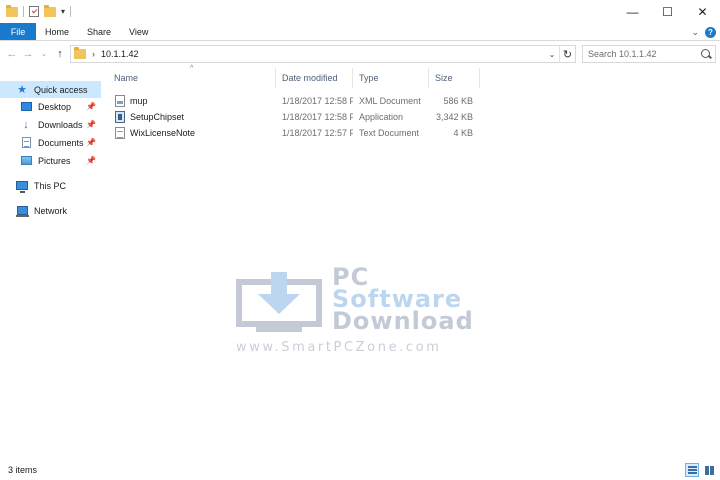  What do you see at coordinates (702, 11) in the screenshot?
I see `close-button: ✕` at bounding box center [702, 11].